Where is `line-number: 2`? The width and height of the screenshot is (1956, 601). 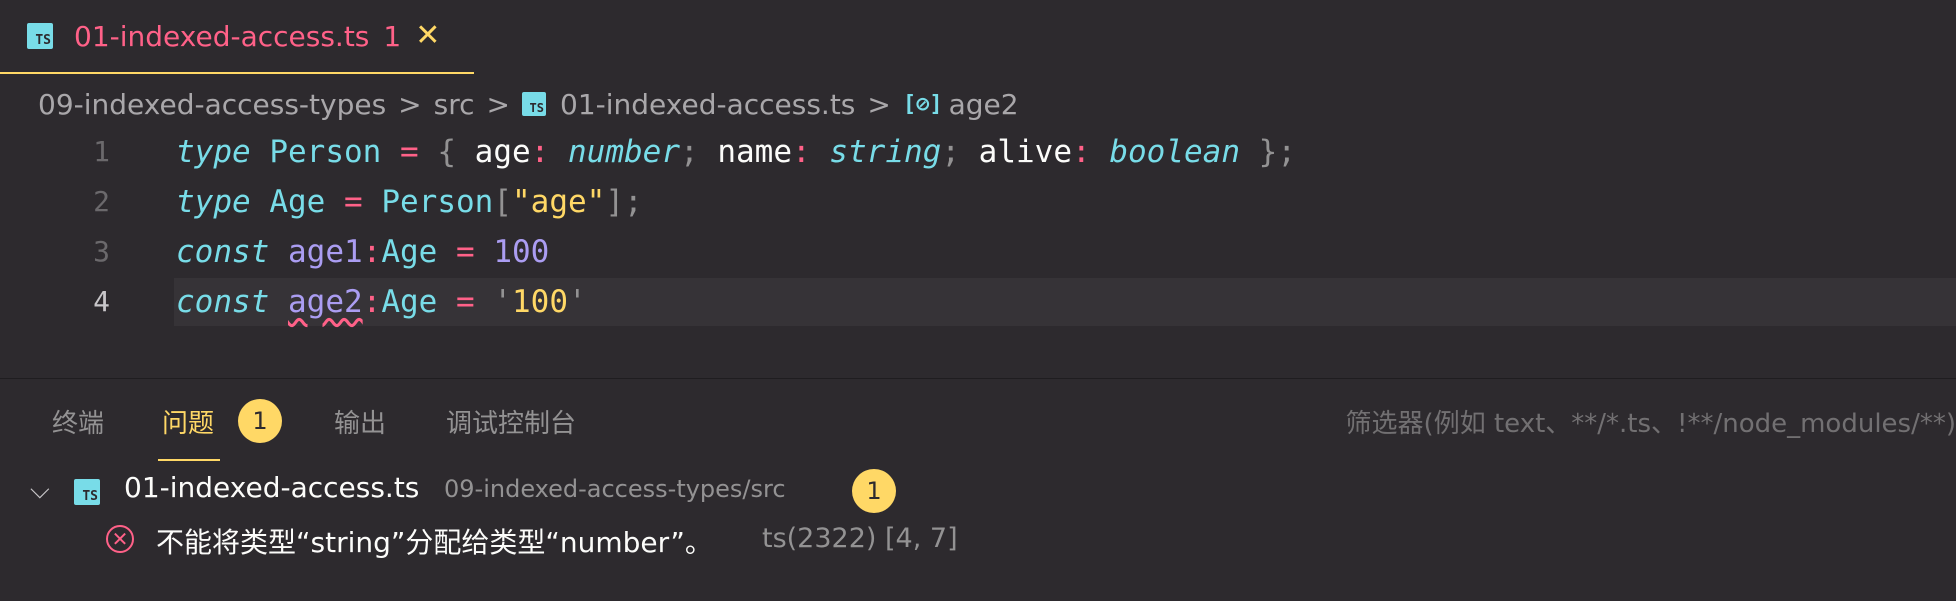
line-number: 2 is located at coordinates (101, 201).